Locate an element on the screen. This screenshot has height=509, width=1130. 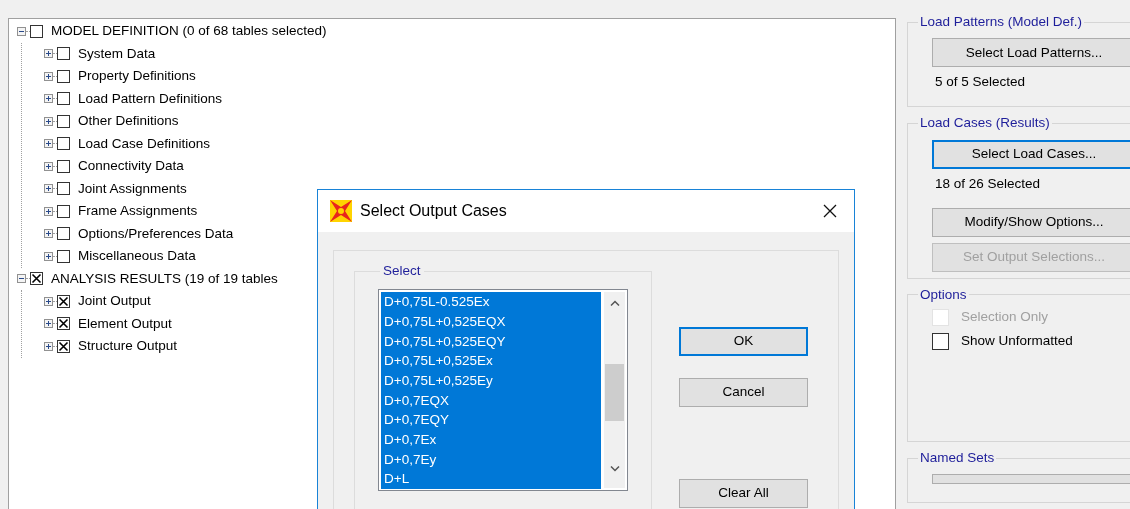
window-title: Select Output Cases is located at coordinates (434, 211).